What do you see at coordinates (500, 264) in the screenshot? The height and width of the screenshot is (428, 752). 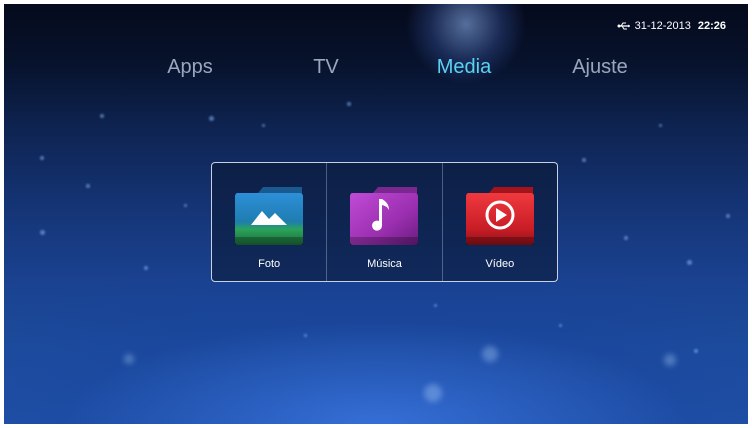 I see `tile-label-video: Vídeo` at bounding box center [500, 264].